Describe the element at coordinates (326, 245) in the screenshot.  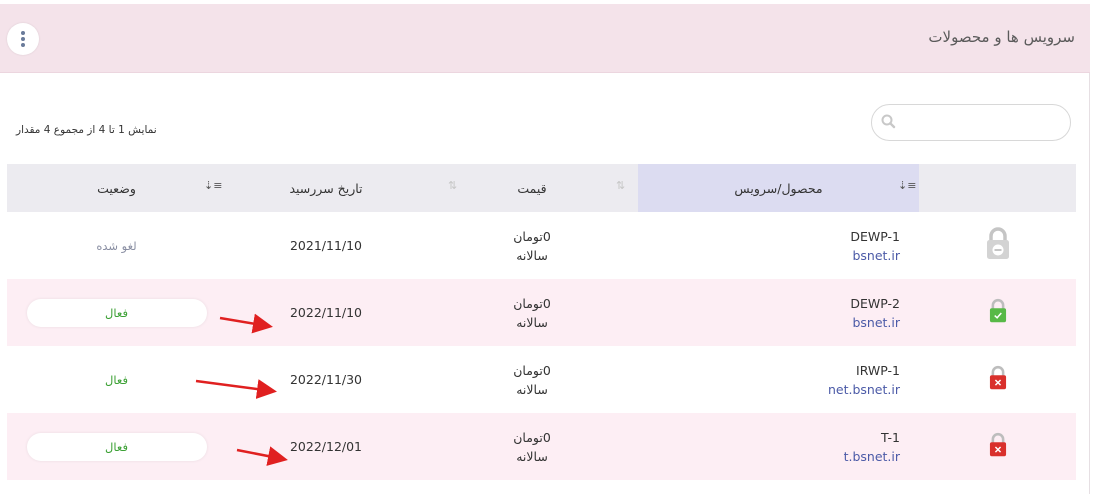
I see `due-date-cell: 2021/11/10` at that location.